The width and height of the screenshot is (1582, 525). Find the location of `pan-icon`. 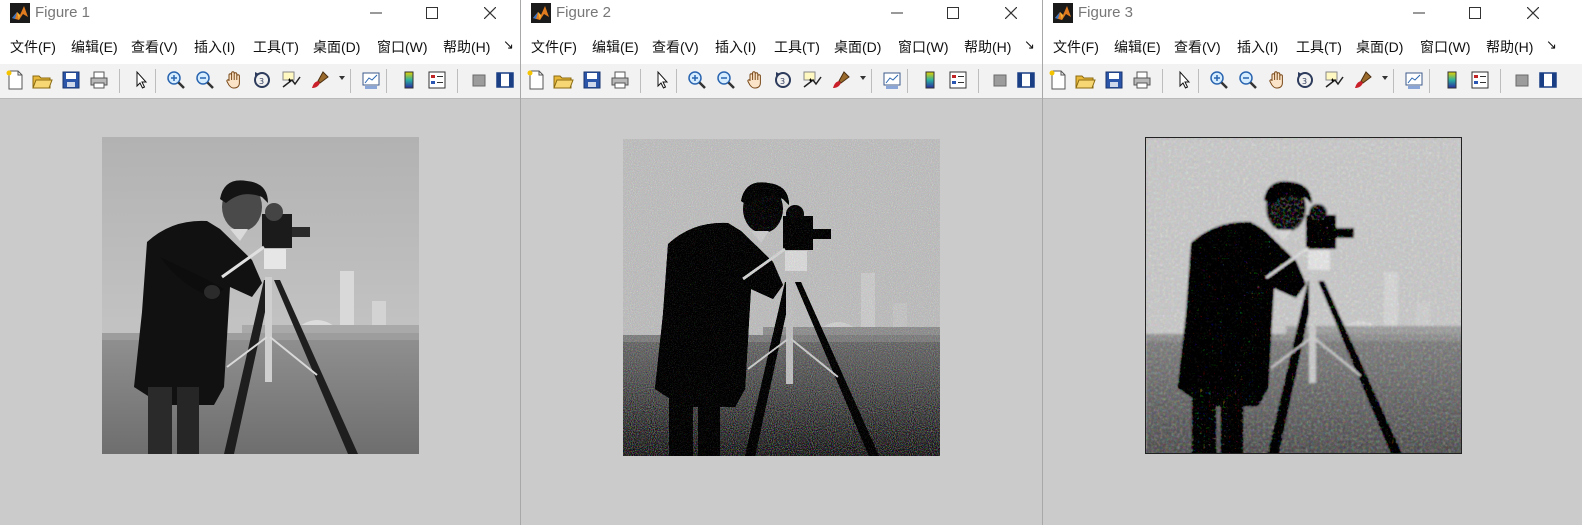

pan-icon is located at coordinates (233, 80).